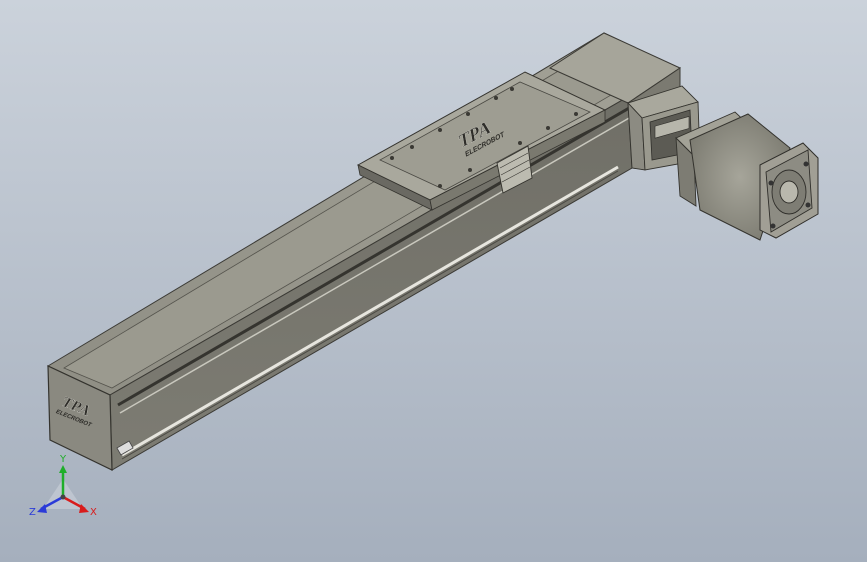 The width and height of the screenshot is (867, 562). I want to click on x-axis-label: X, so click(93, 512).